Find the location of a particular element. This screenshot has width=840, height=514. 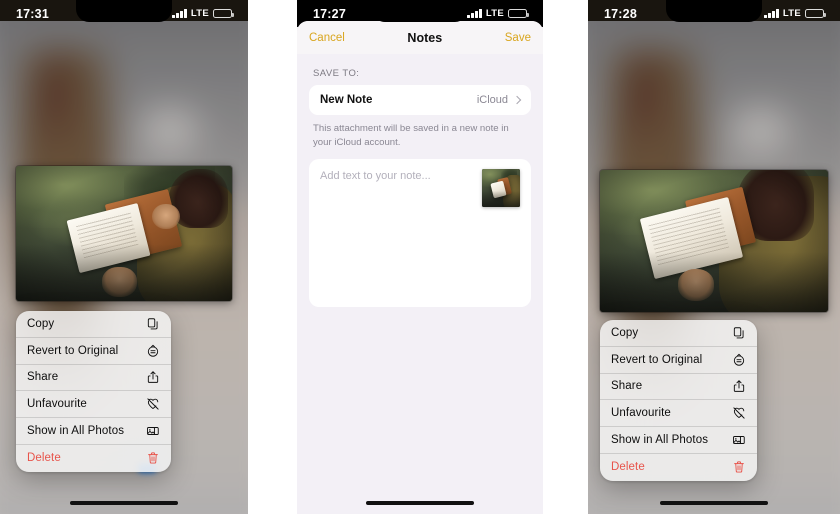

chevron-right-icon is located at coordinates (517, 100).